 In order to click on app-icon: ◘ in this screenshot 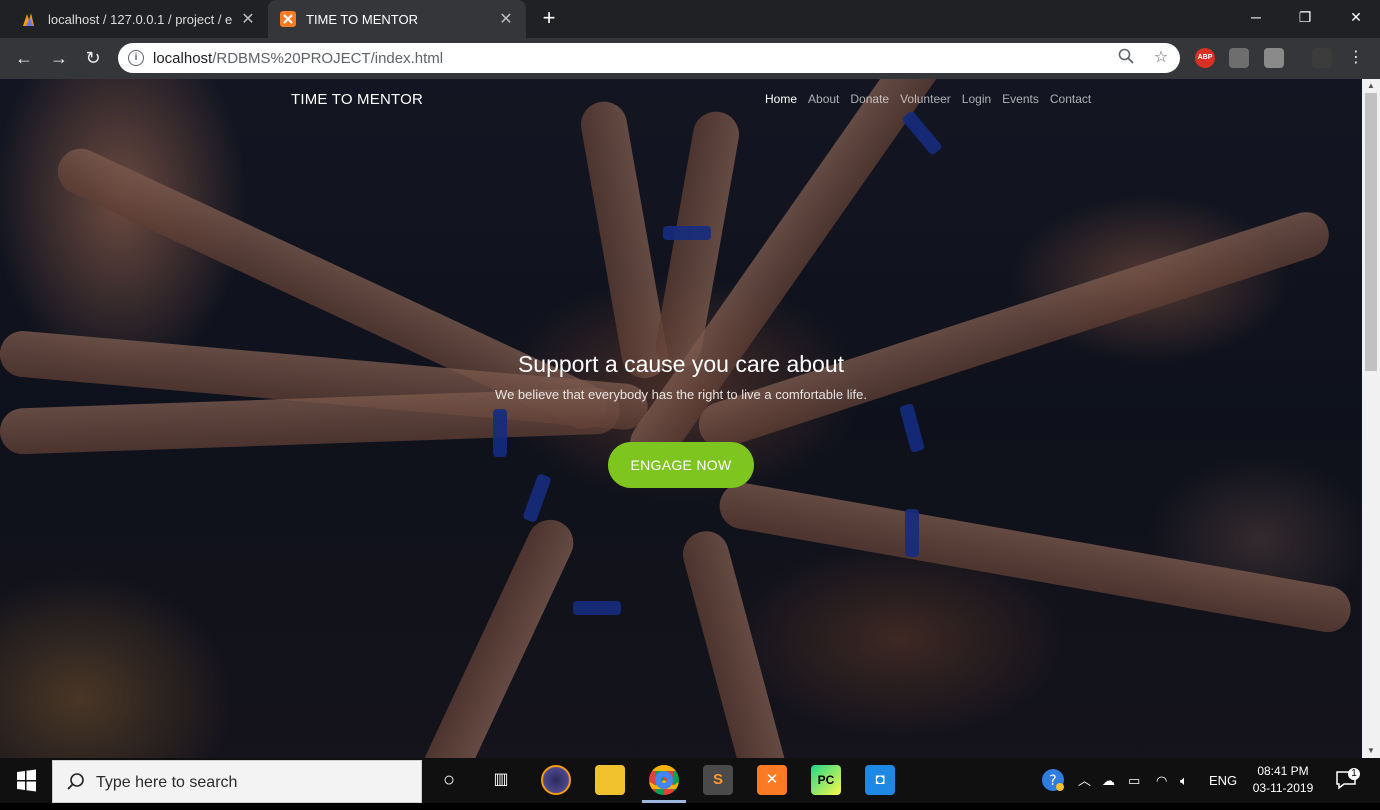, I will do `click(880, 780)`.